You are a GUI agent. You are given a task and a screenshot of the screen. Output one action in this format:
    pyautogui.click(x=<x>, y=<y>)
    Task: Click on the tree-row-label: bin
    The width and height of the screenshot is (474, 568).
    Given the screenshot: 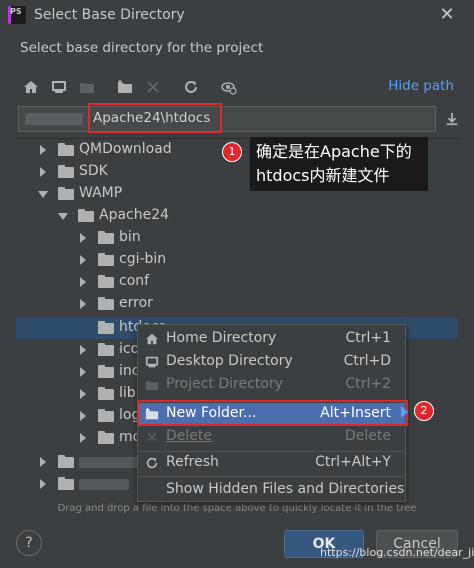 What is the action you would take?
    pyautogui.click(x=130, y=237)
    